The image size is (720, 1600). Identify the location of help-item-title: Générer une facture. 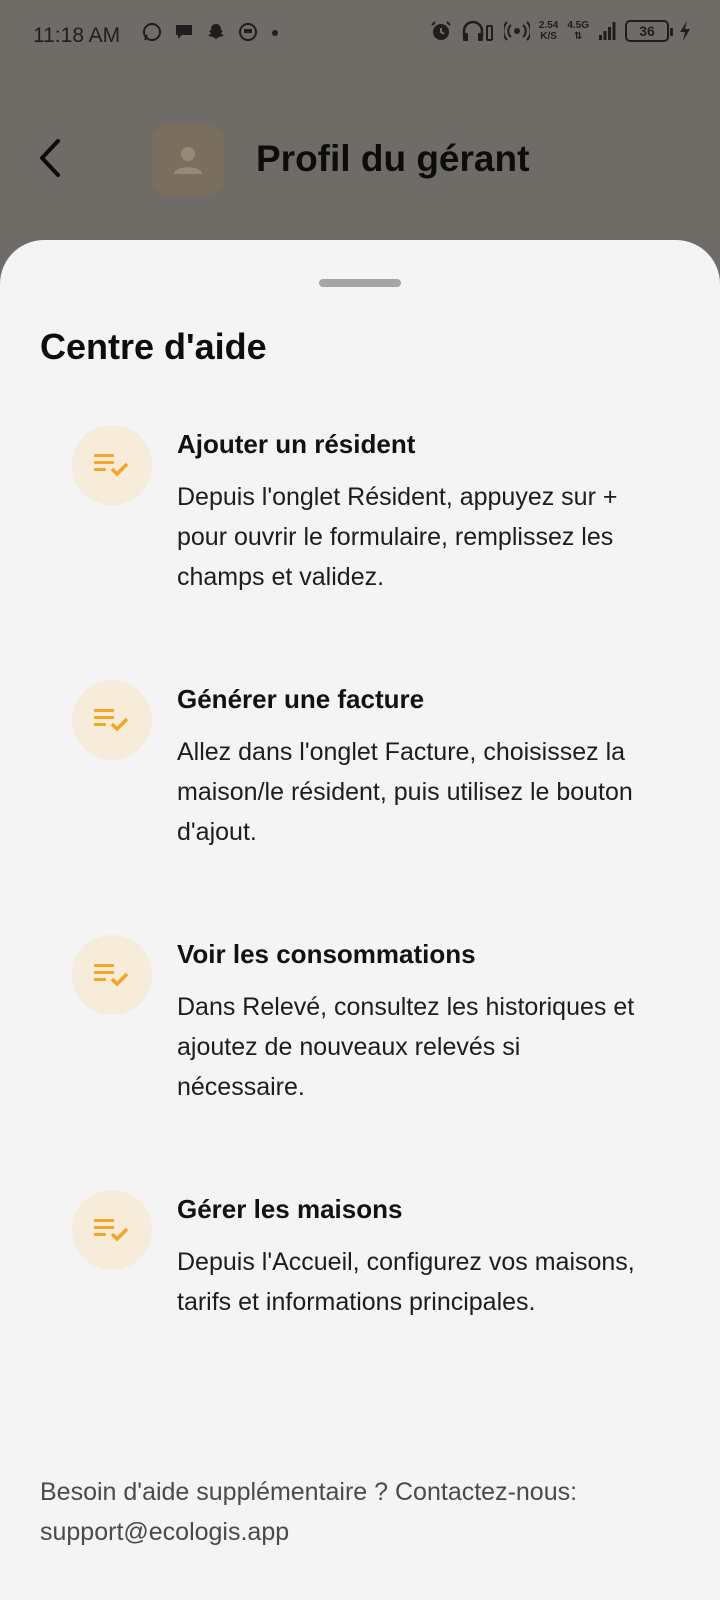
(301, 699).